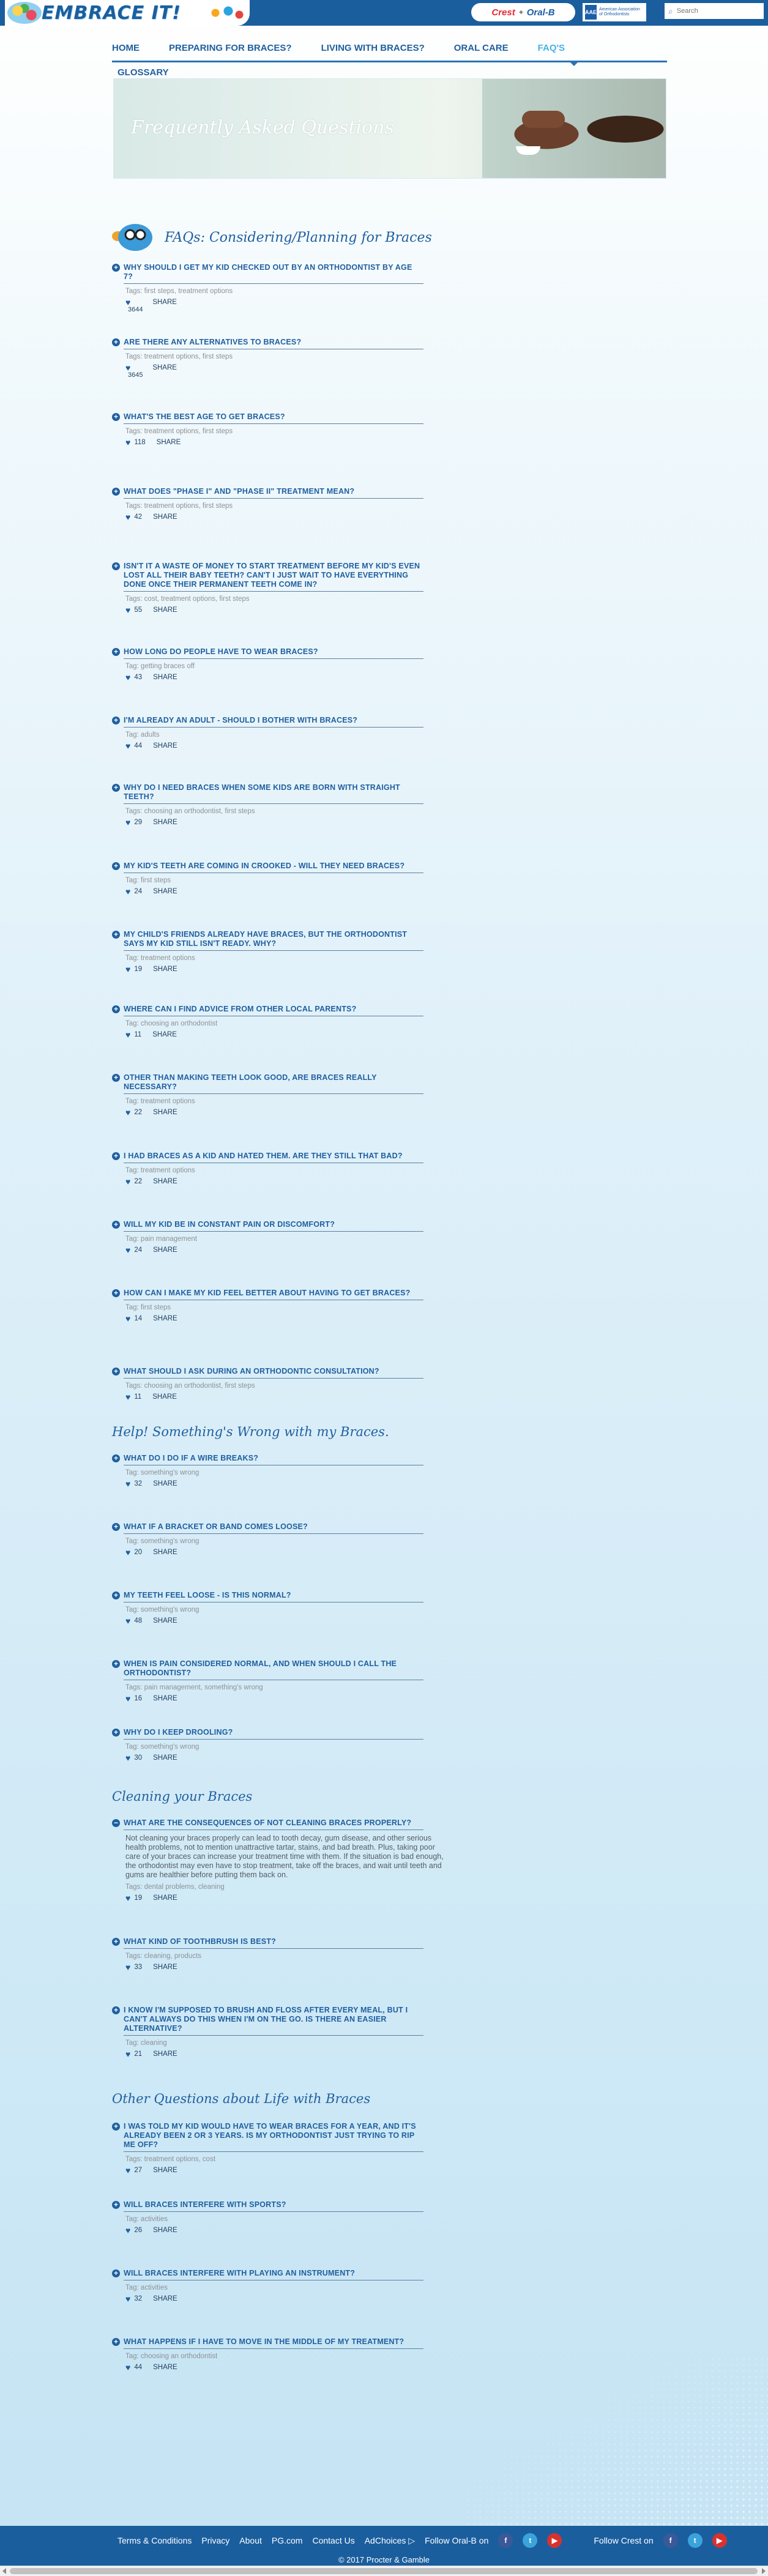 Image resolution: width=768 pixels, height=2576 pixels. Describe the element at coordinates (116, 1823) in the screenshot. I see `collapse-icon: −` at that location.